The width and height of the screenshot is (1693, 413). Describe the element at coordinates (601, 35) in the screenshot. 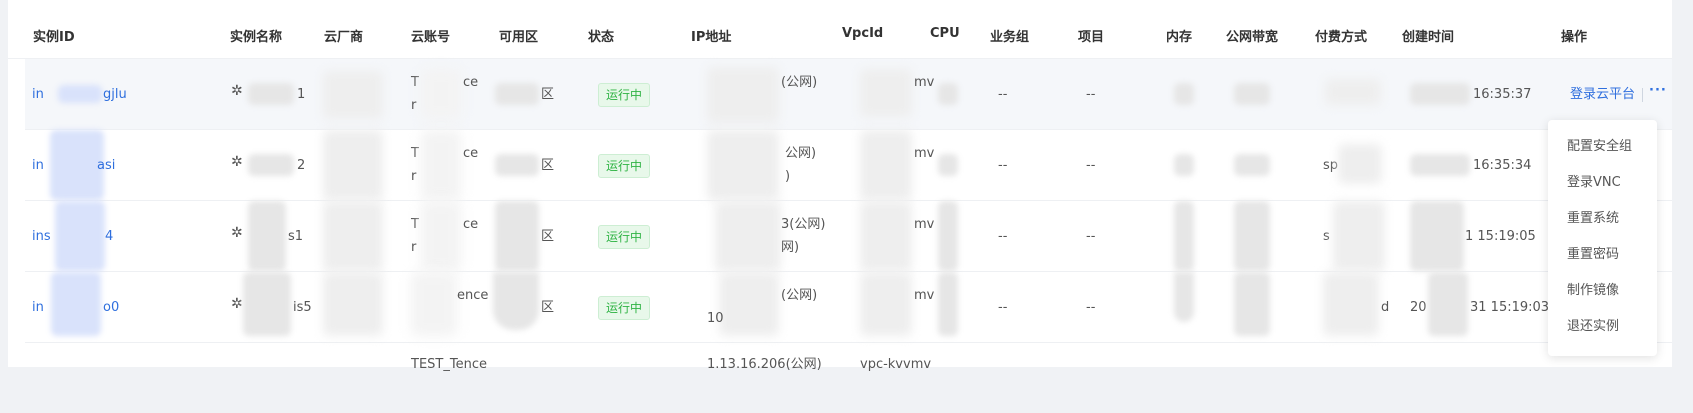

I see `col-status: 状态` at that location.